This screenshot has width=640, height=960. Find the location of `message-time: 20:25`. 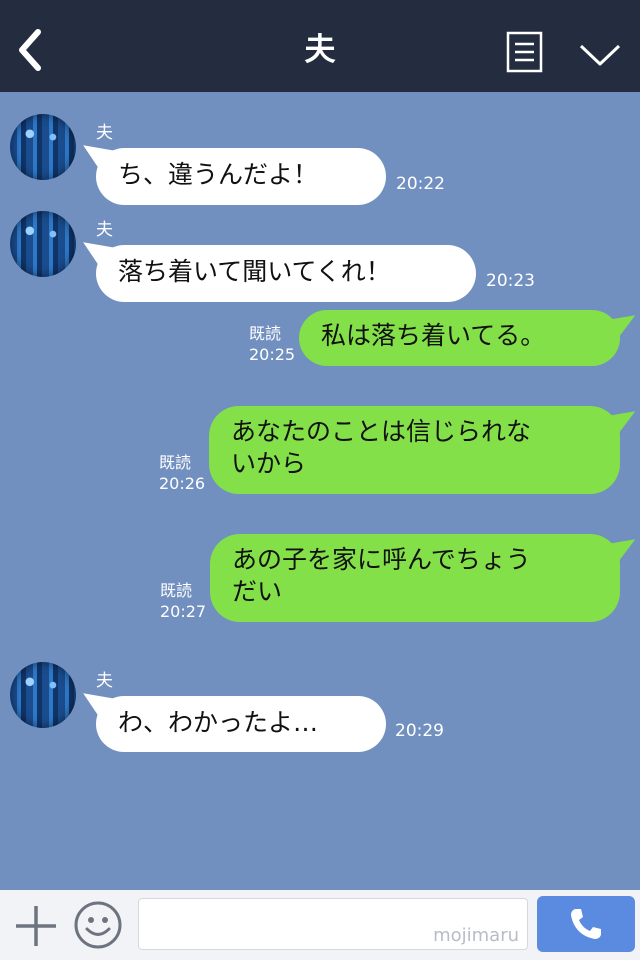

message-time: 20:25 is located at coordinates (272, 354).